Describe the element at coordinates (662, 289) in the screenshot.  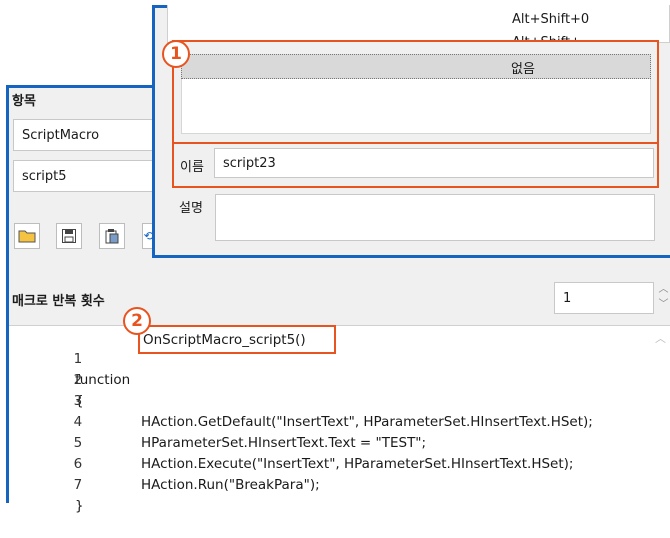
I see `chevron-up-icon: ︿` at that location.